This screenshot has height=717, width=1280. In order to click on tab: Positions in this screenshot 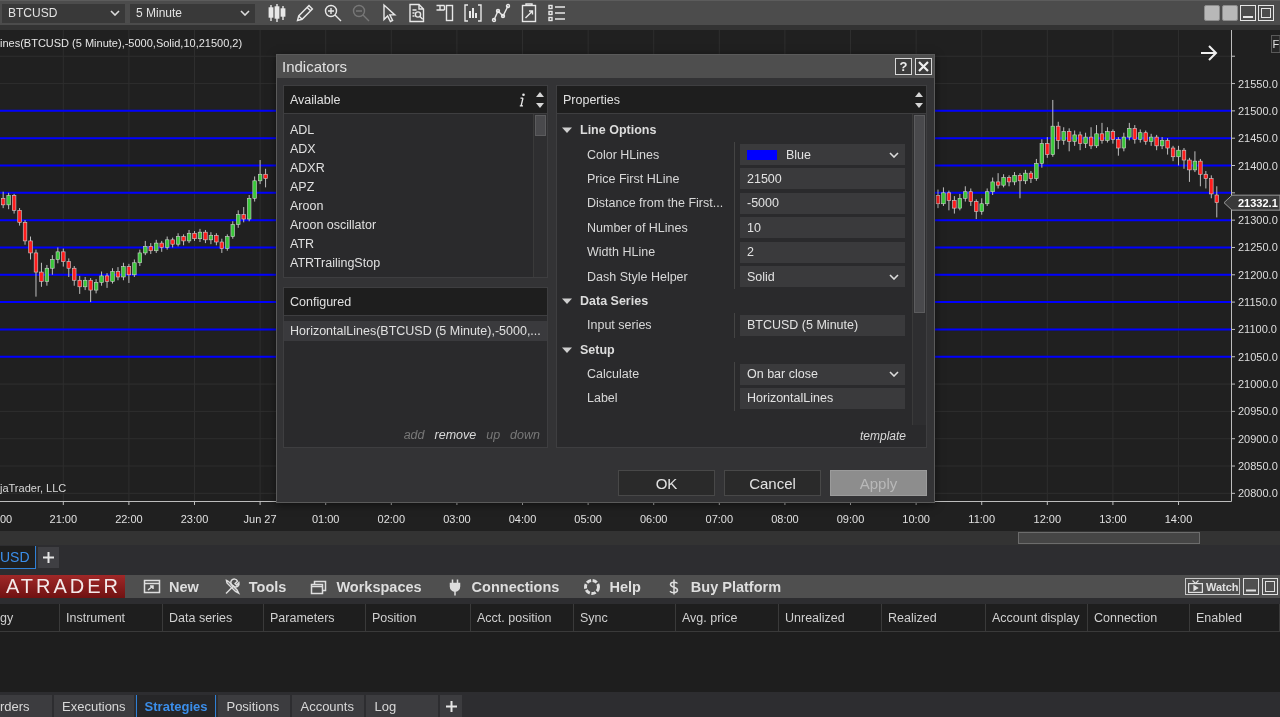, I will do `click(254, 706)`.